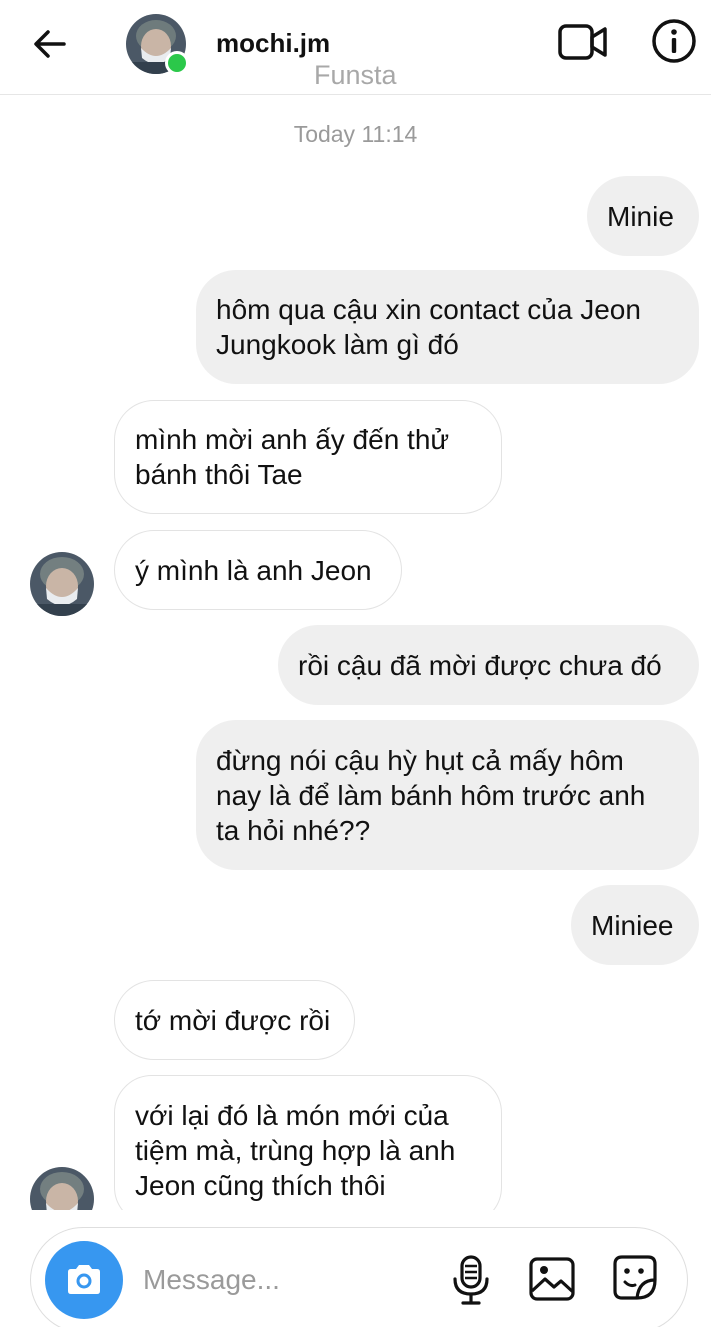 This screenshot has width=711, height=1327. I want to click on video-camera-icon, so click(582, 42).